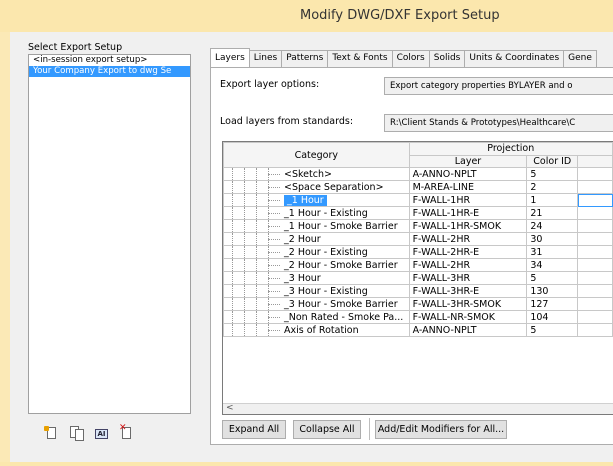 Image resolution: width=613 pixels, height=466 pixels. I want to click on table-row: _2 Hour - Existing F-WALL-2HR-E 31, so click(418, 252).